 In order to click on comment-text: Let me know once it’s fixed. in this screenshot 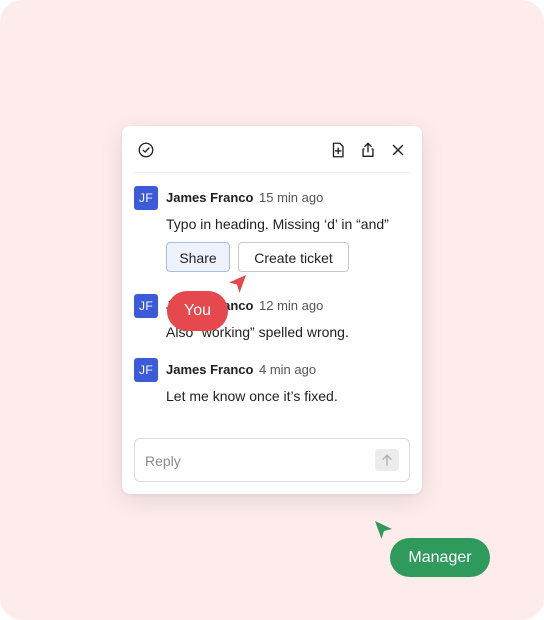, I will do `click(252, 396)`.